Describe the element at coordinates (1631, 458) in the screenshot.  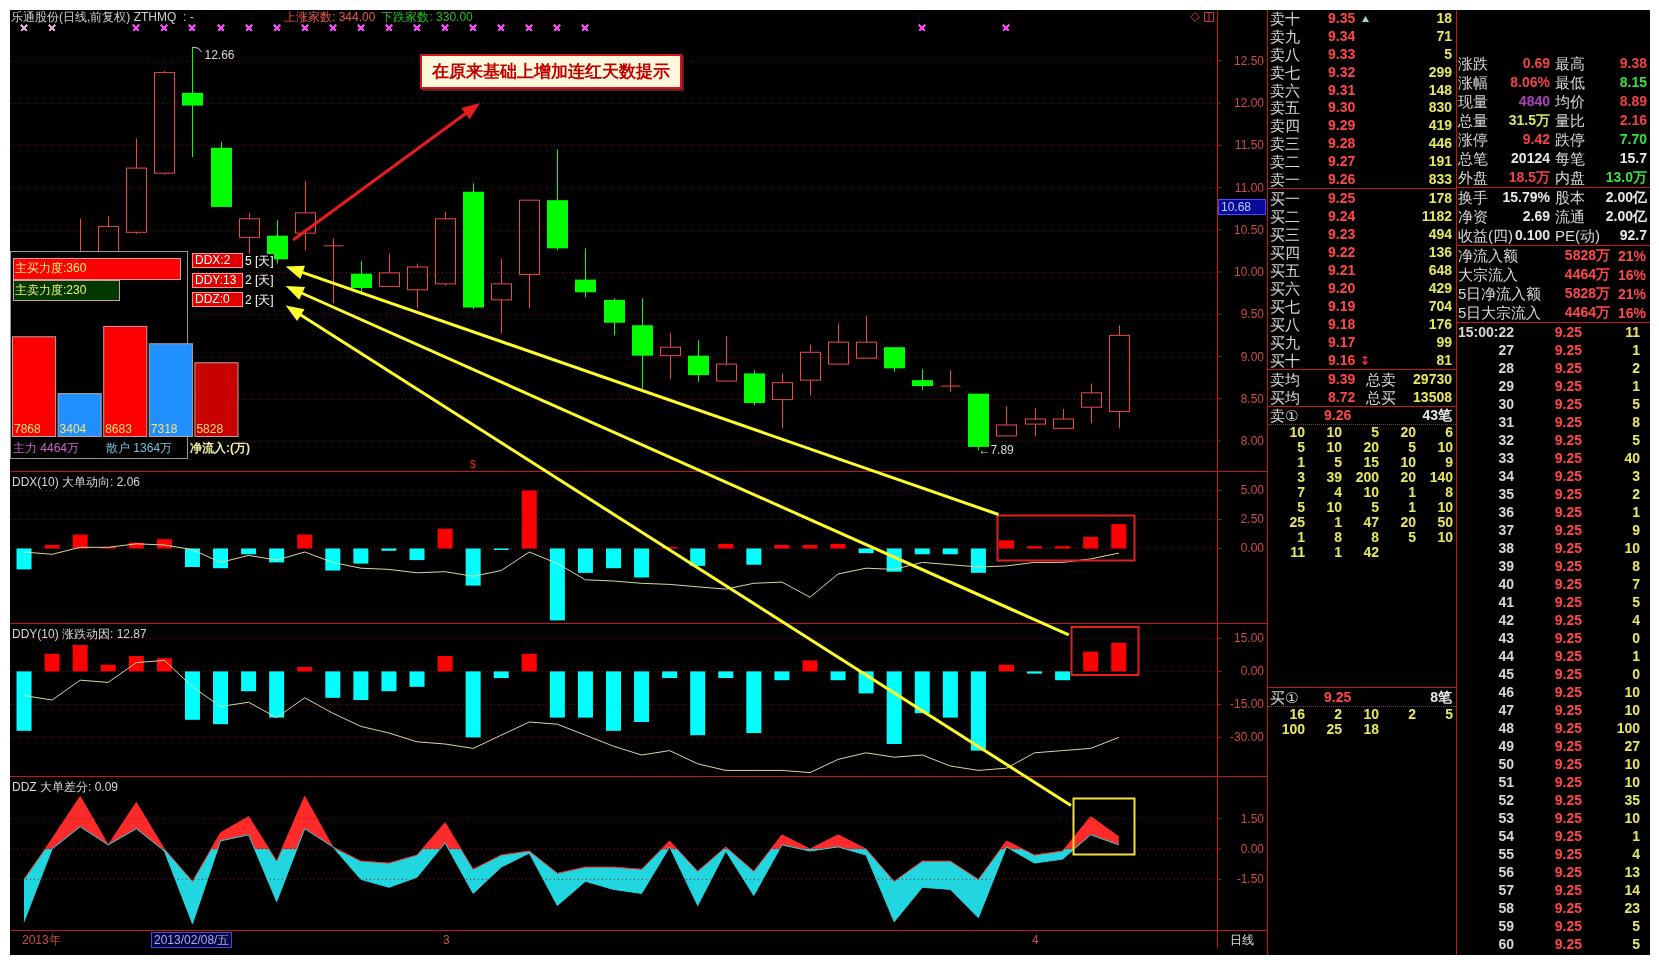
I see `tick-volume: 40` at that location.